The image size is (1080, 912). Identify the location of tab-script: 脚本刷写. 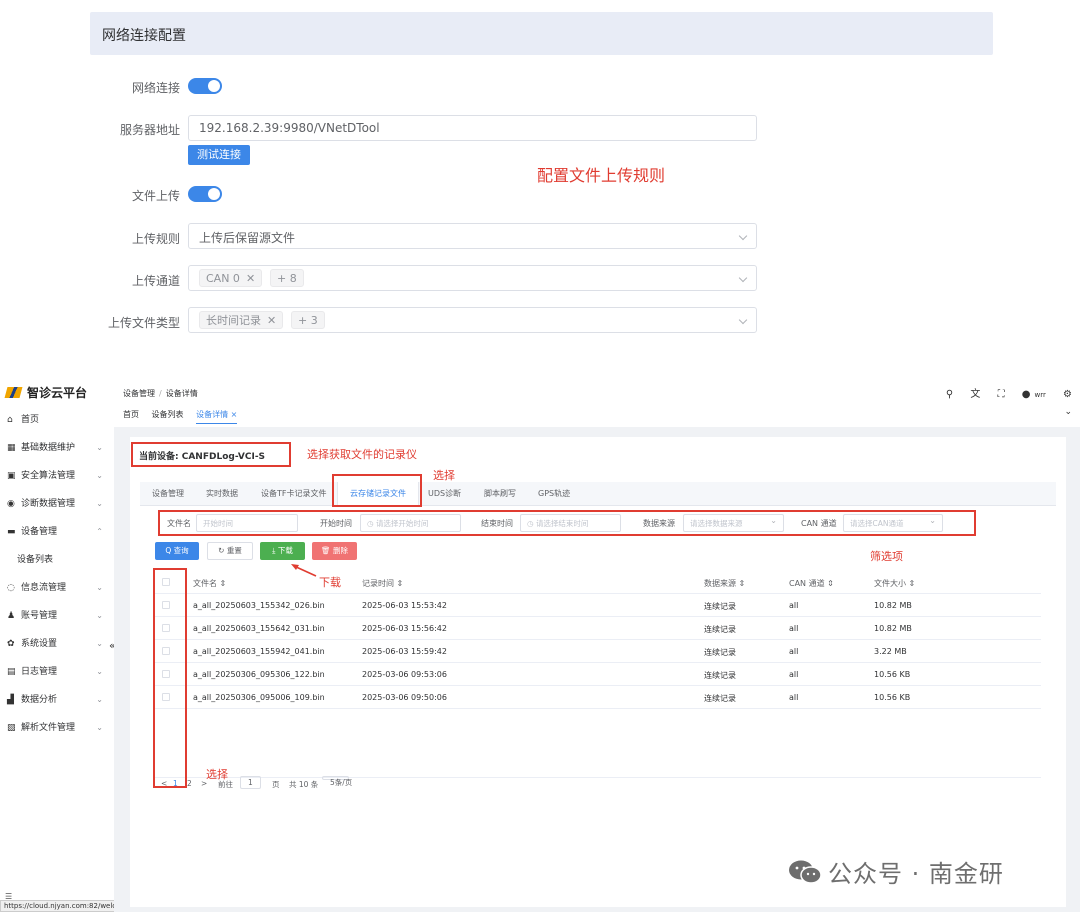
(500, 494).